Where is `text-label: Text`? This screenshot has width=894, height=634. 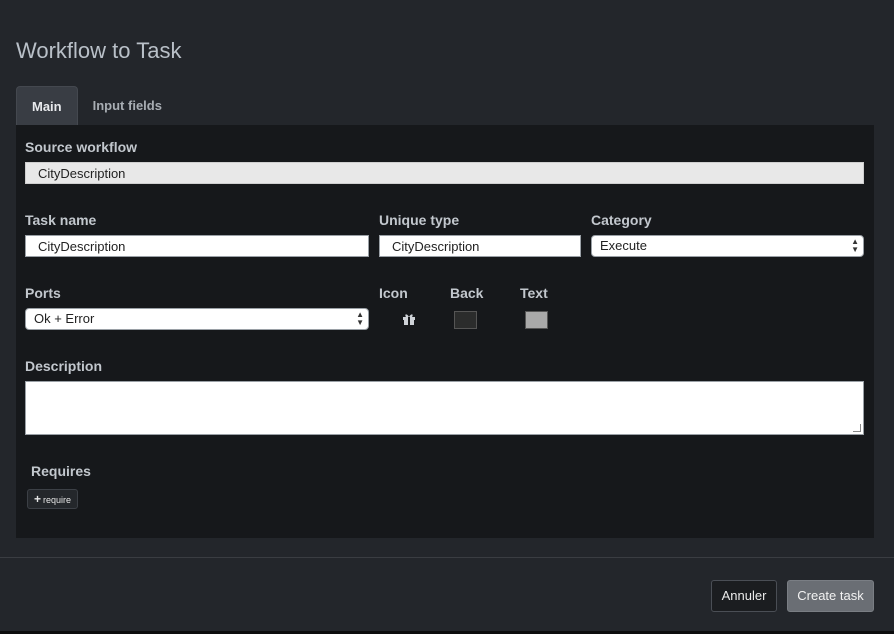
text-label: Text is located at coordinates (534, 293).